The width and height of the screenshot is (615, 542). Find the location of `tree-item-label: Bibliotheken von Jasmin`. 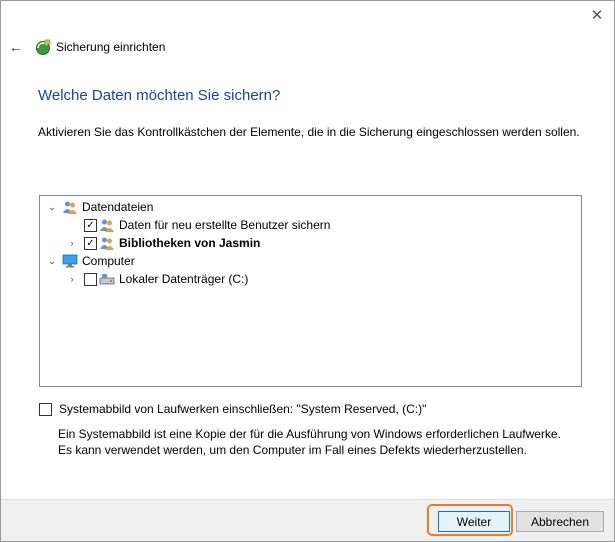

tree-item-label: Bibliotheken von Jasmin is located at coordinates (190, 243).